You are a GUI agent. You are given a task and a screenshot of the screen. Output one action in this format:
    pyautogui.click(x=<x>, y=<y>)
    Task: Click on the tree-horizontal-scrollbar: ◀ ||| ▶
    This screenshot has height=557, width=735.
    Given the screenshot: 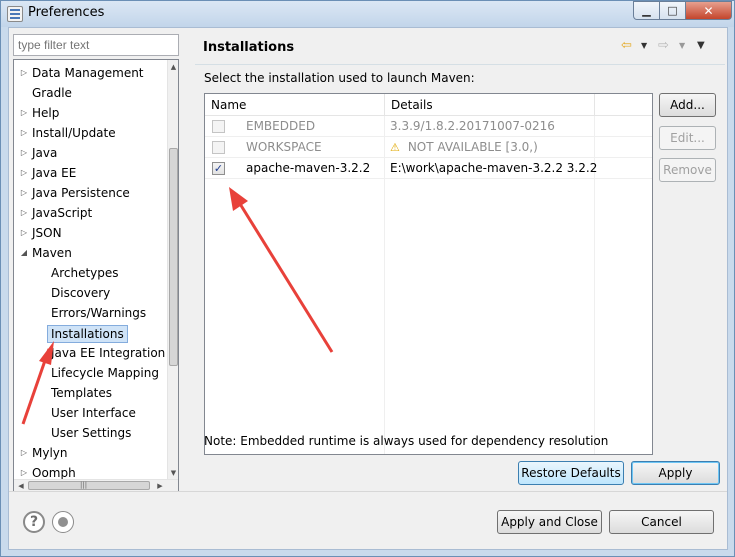 What is the action you would take?
    pyautogui.click(x=96, y=485)
    